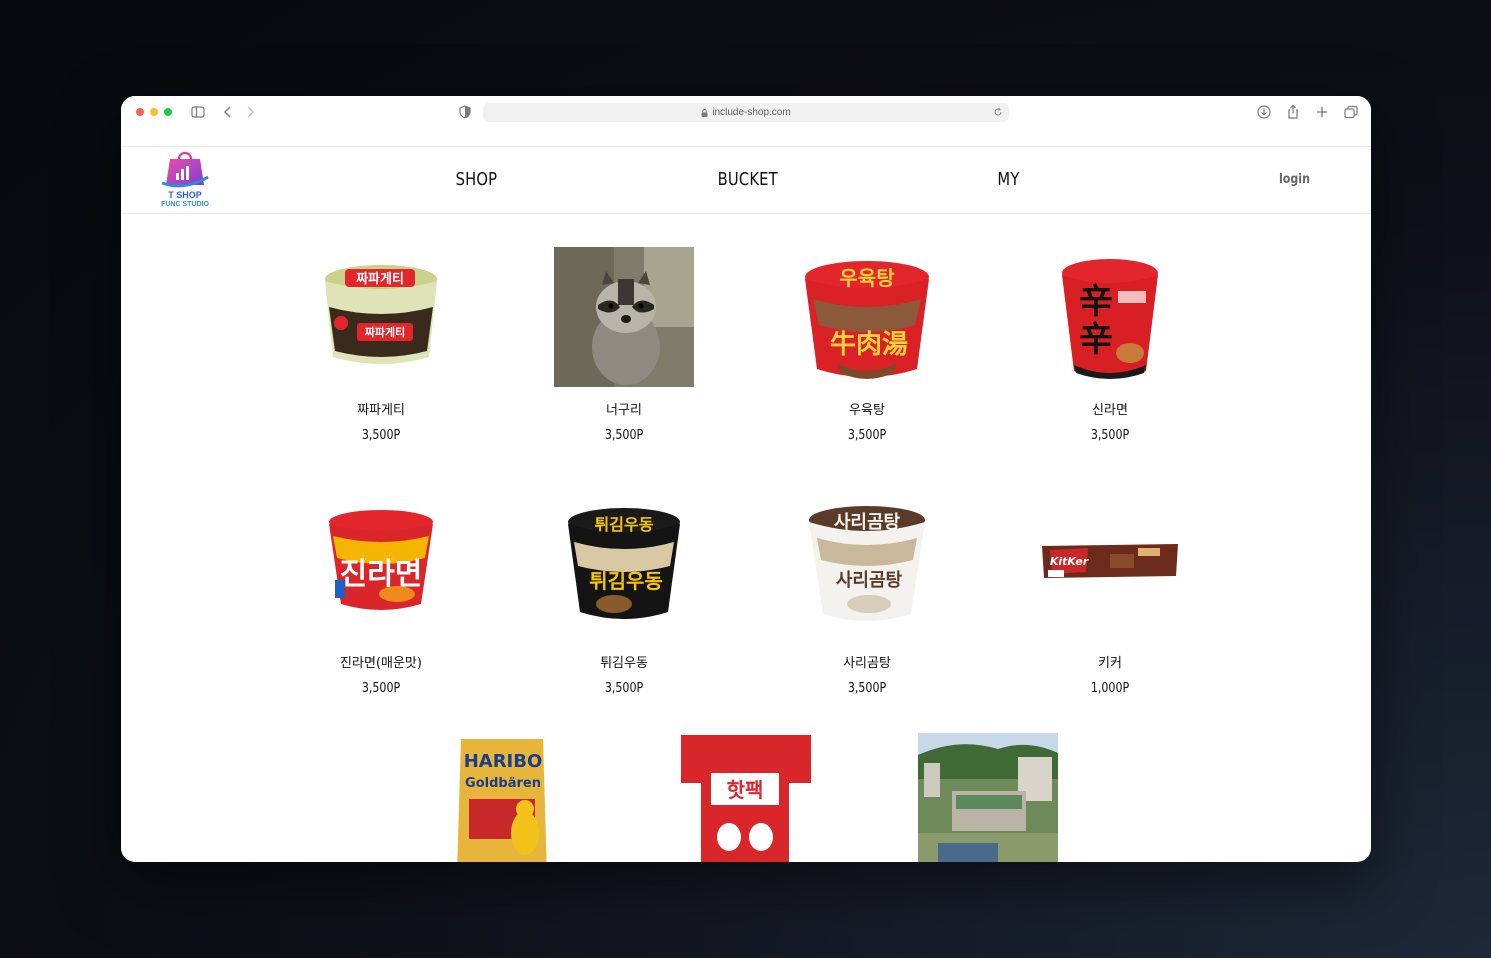  I want to click on product-card: 辛 辛 신라면 3,500P, so click(1110, 345).